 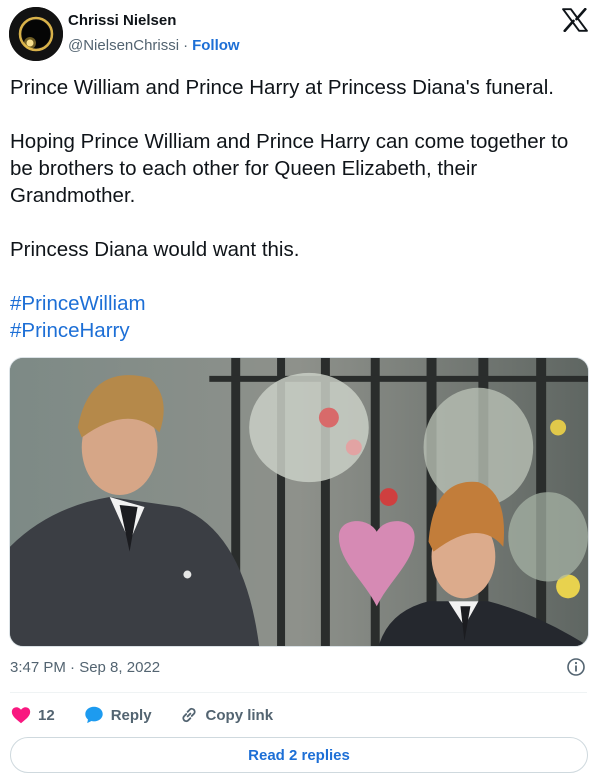 I want to click on follow-button: Follow, so click(x=216, y=45).